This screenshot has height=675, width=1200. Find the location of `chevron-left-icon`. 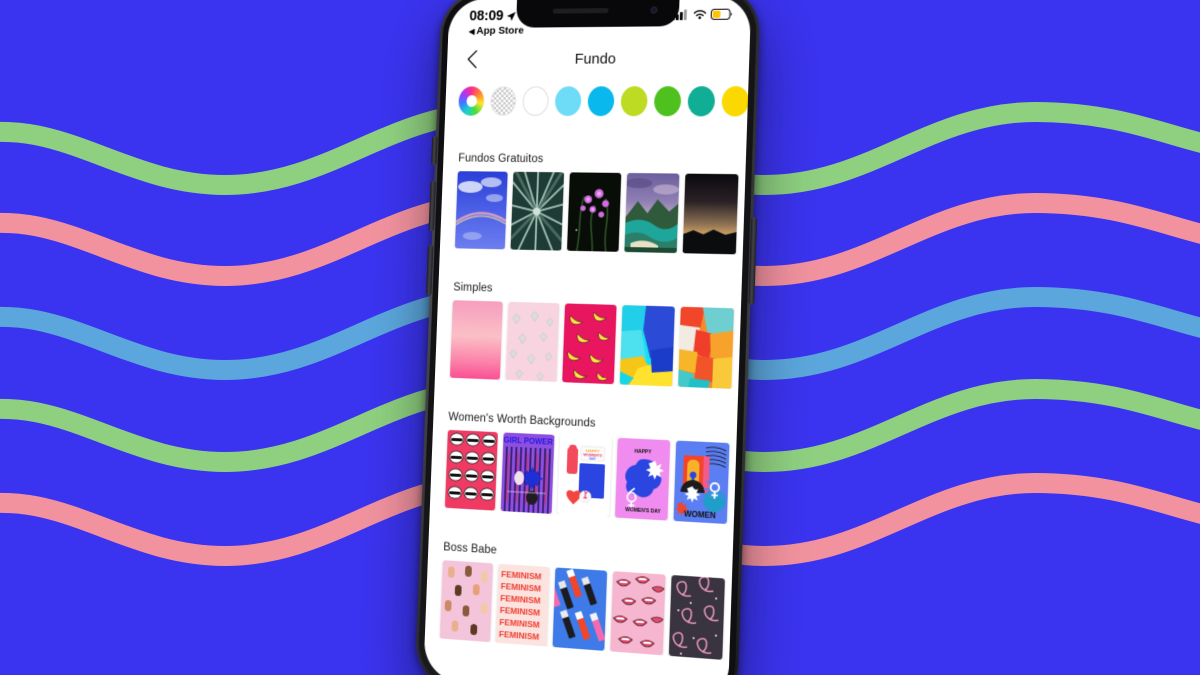

chevron-left-icon is located at coordinates (471, 59).